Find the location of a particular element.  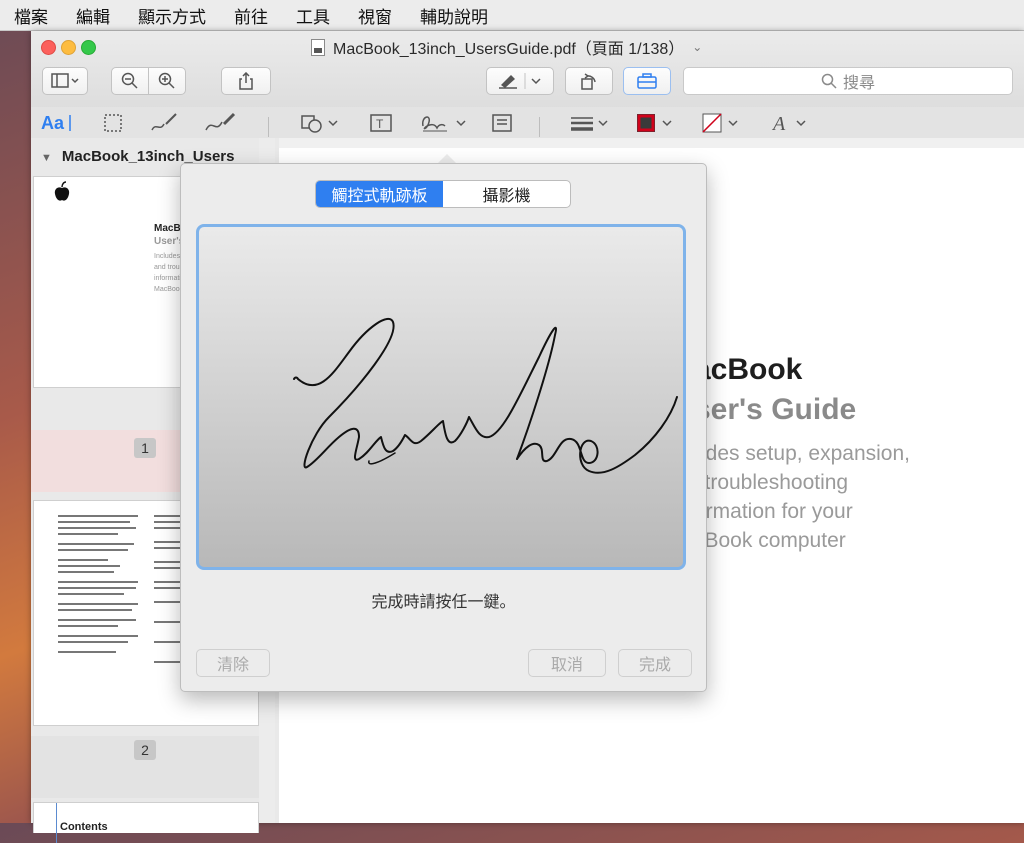

rect-selection-tool is located at coordinates (113, 123).